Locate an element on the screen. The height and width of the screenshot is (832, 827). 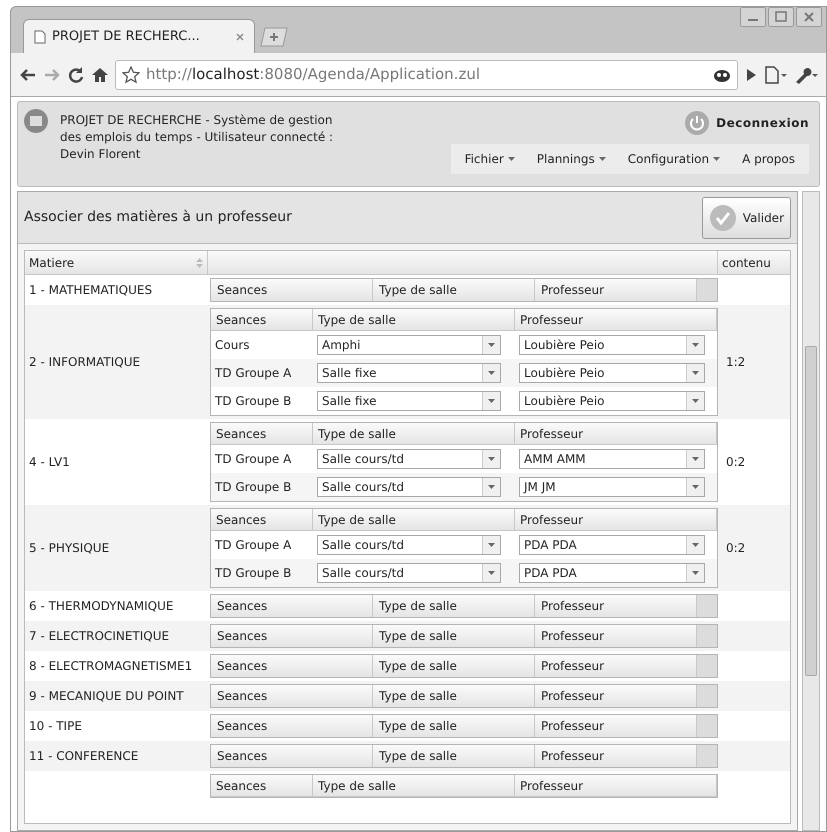
column-header: contenu is located at coordinates (746, 263).